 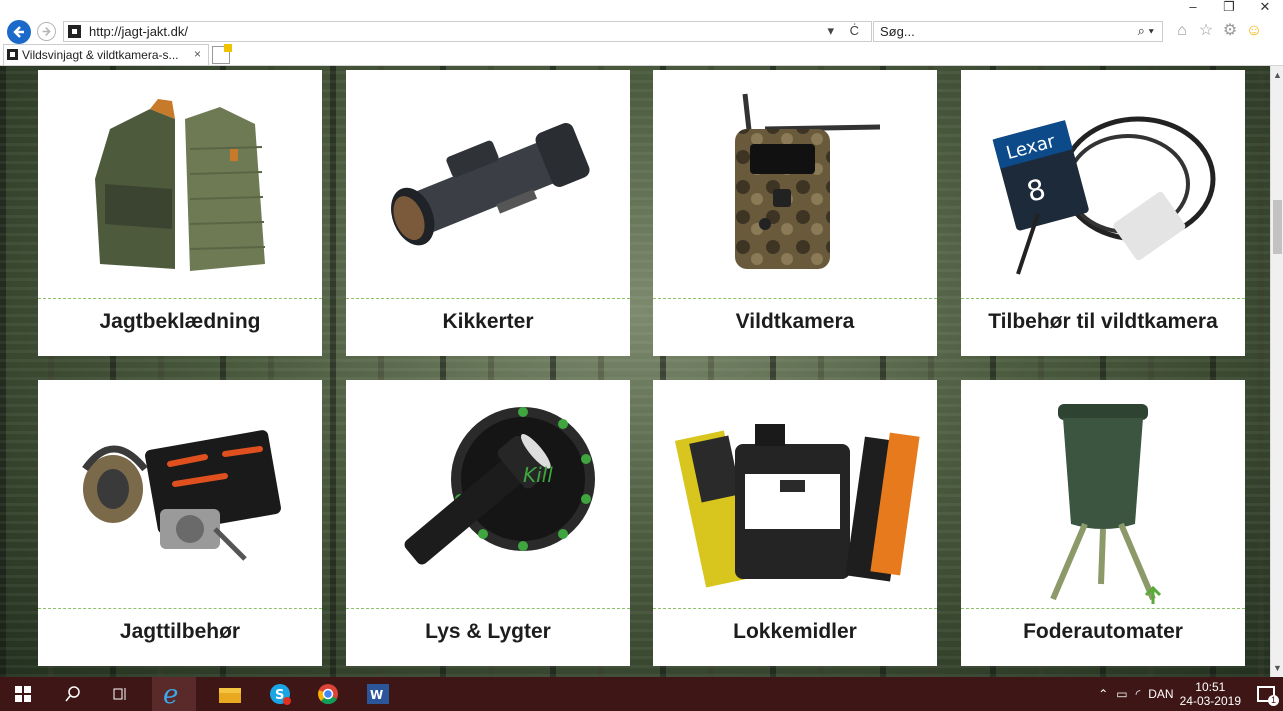 What do you see at coordinates (795, 184) in the screenshot?
I see `trail-camera-icon` at bounding box center [795, 184].